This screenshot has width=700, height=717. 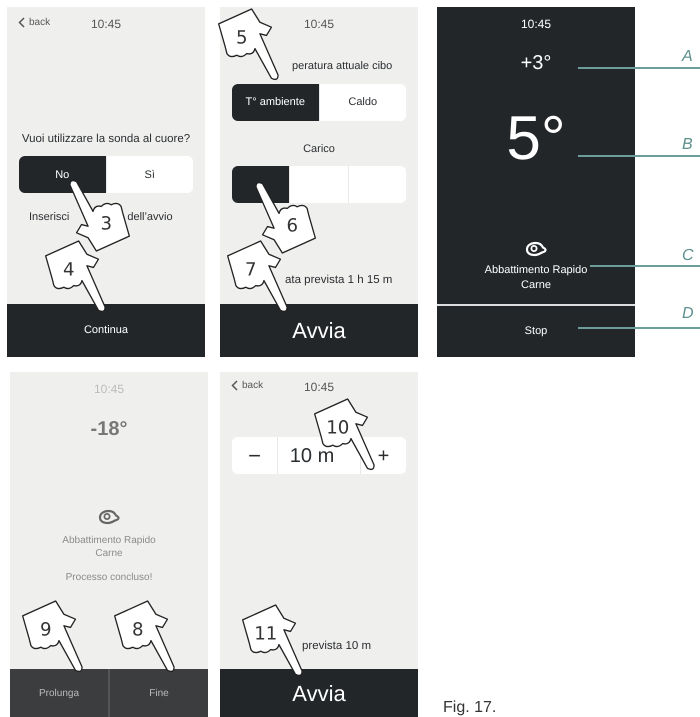 I want to click on callout-letter: B, so click(x=687, y=145).